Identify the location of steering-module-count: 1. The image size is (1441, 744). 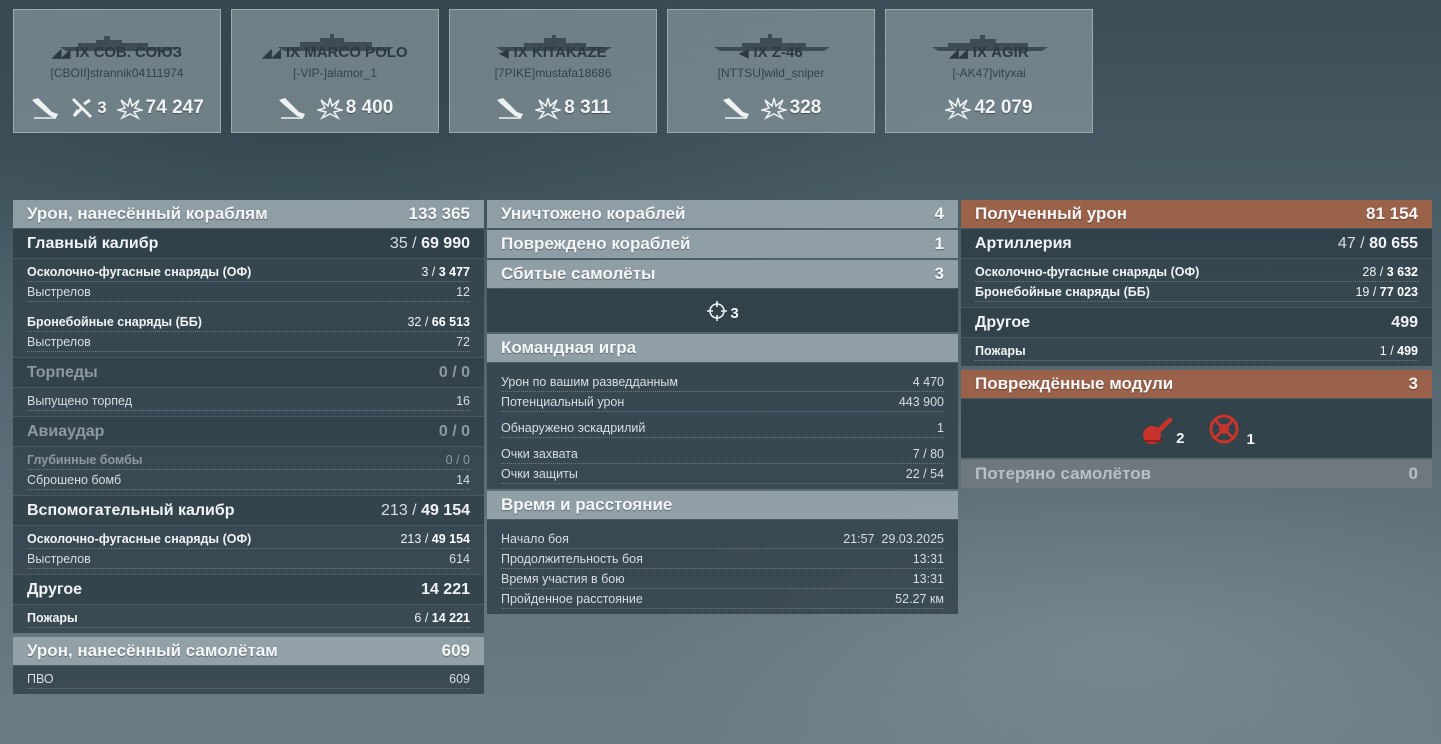
(1250, 439).